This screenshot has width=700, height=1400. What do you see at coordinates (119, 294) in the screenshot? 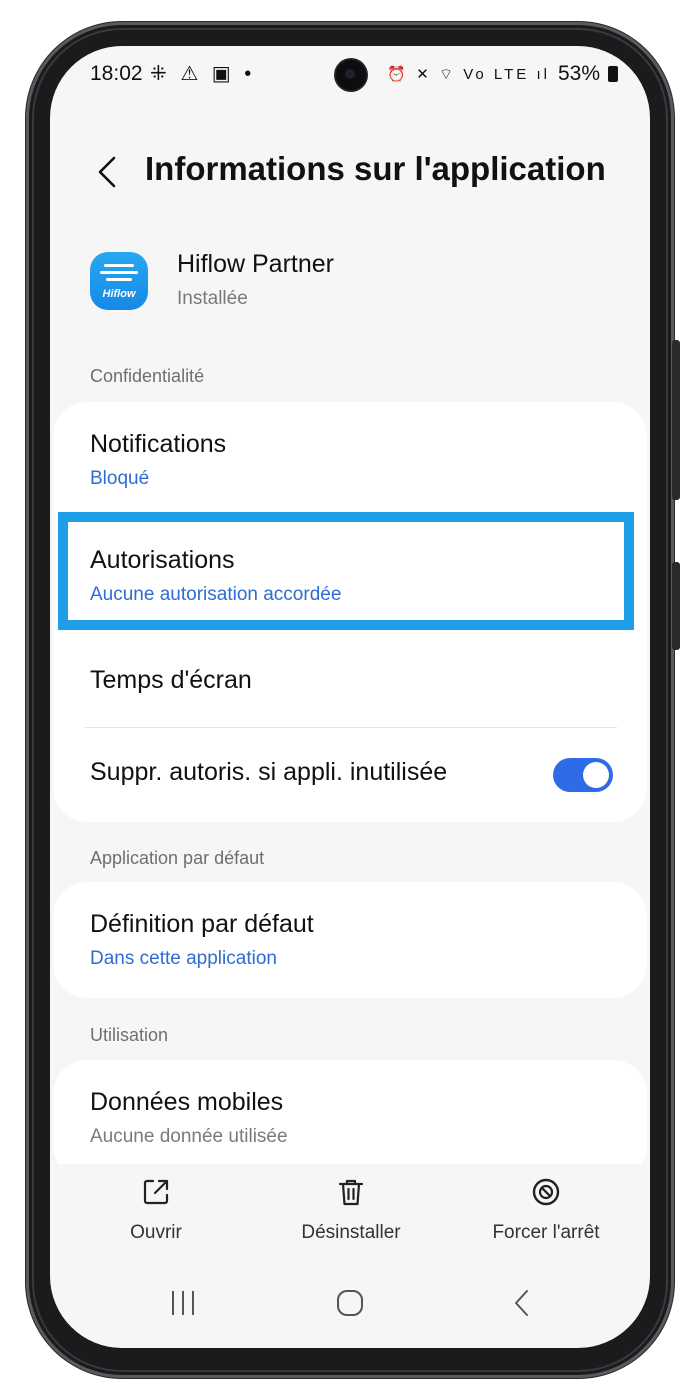
I see `app-icon-brand: Hiflow` at bounding box center [119, 294].